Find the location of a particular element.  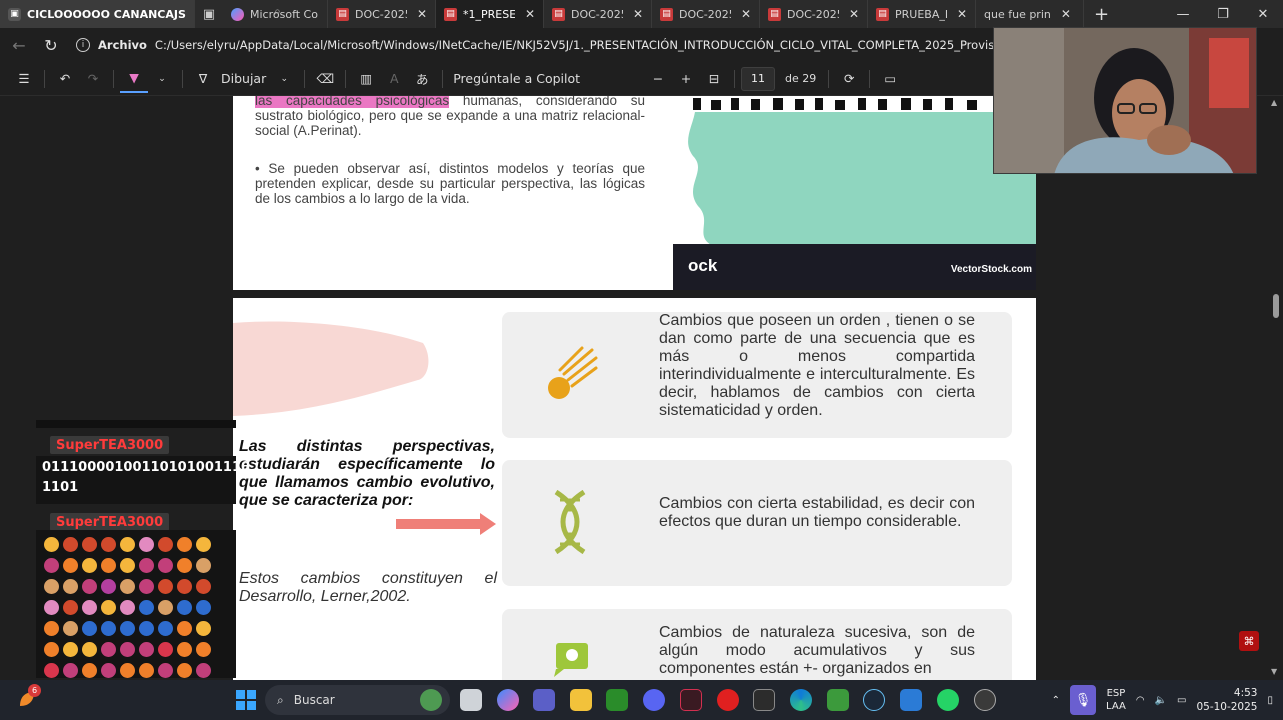

chevron-up-icon: ⌃ is located at coordinates (1056, 700).